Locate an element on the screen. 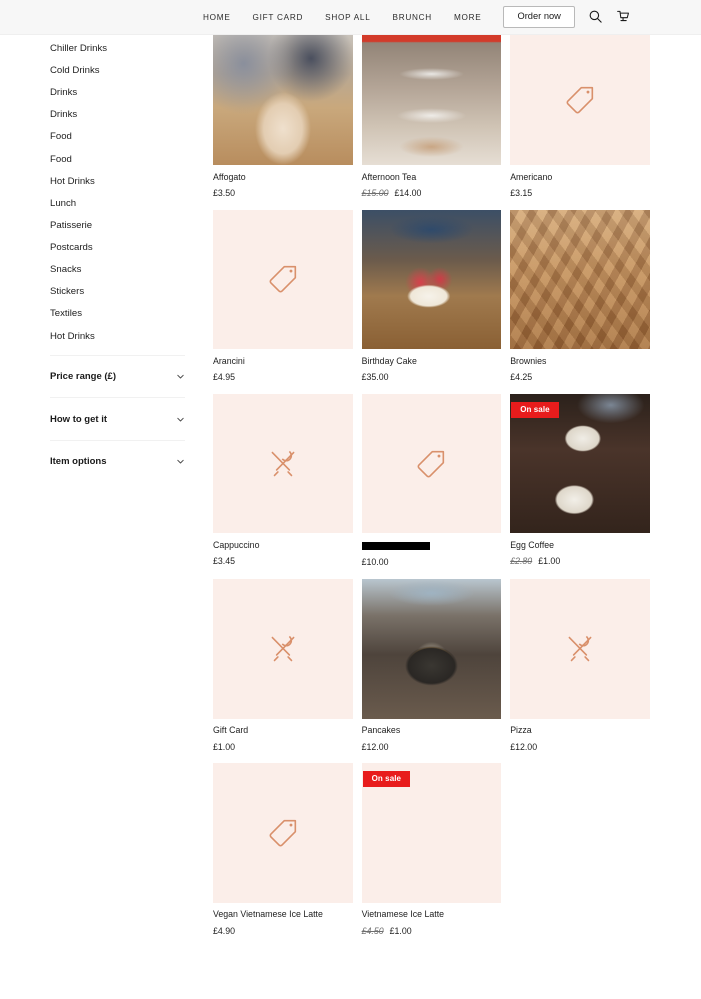  product-price-current: £1.00 is located at coordinates (400, 930).